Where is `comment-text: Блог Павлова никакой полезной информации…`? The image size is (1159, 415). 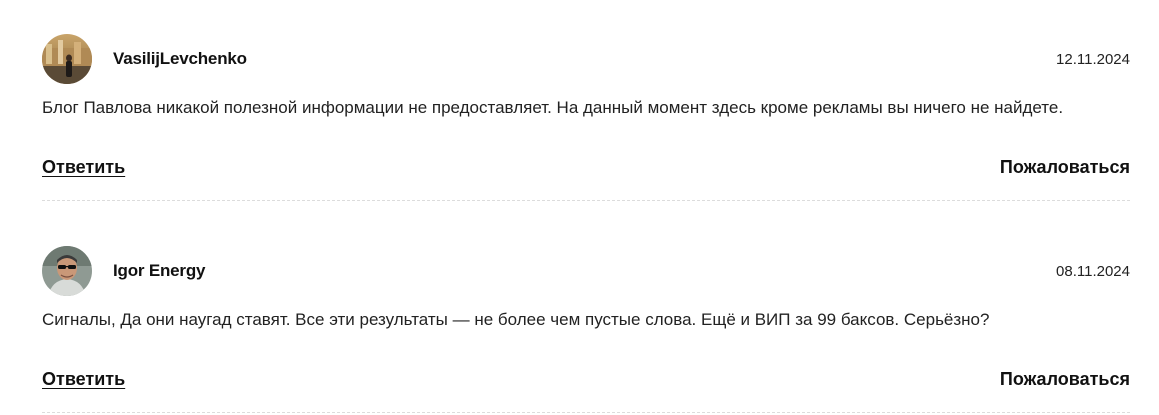 comment-text: Блог Павлова никакой полезной информации… is located at coordinates (553, 107).